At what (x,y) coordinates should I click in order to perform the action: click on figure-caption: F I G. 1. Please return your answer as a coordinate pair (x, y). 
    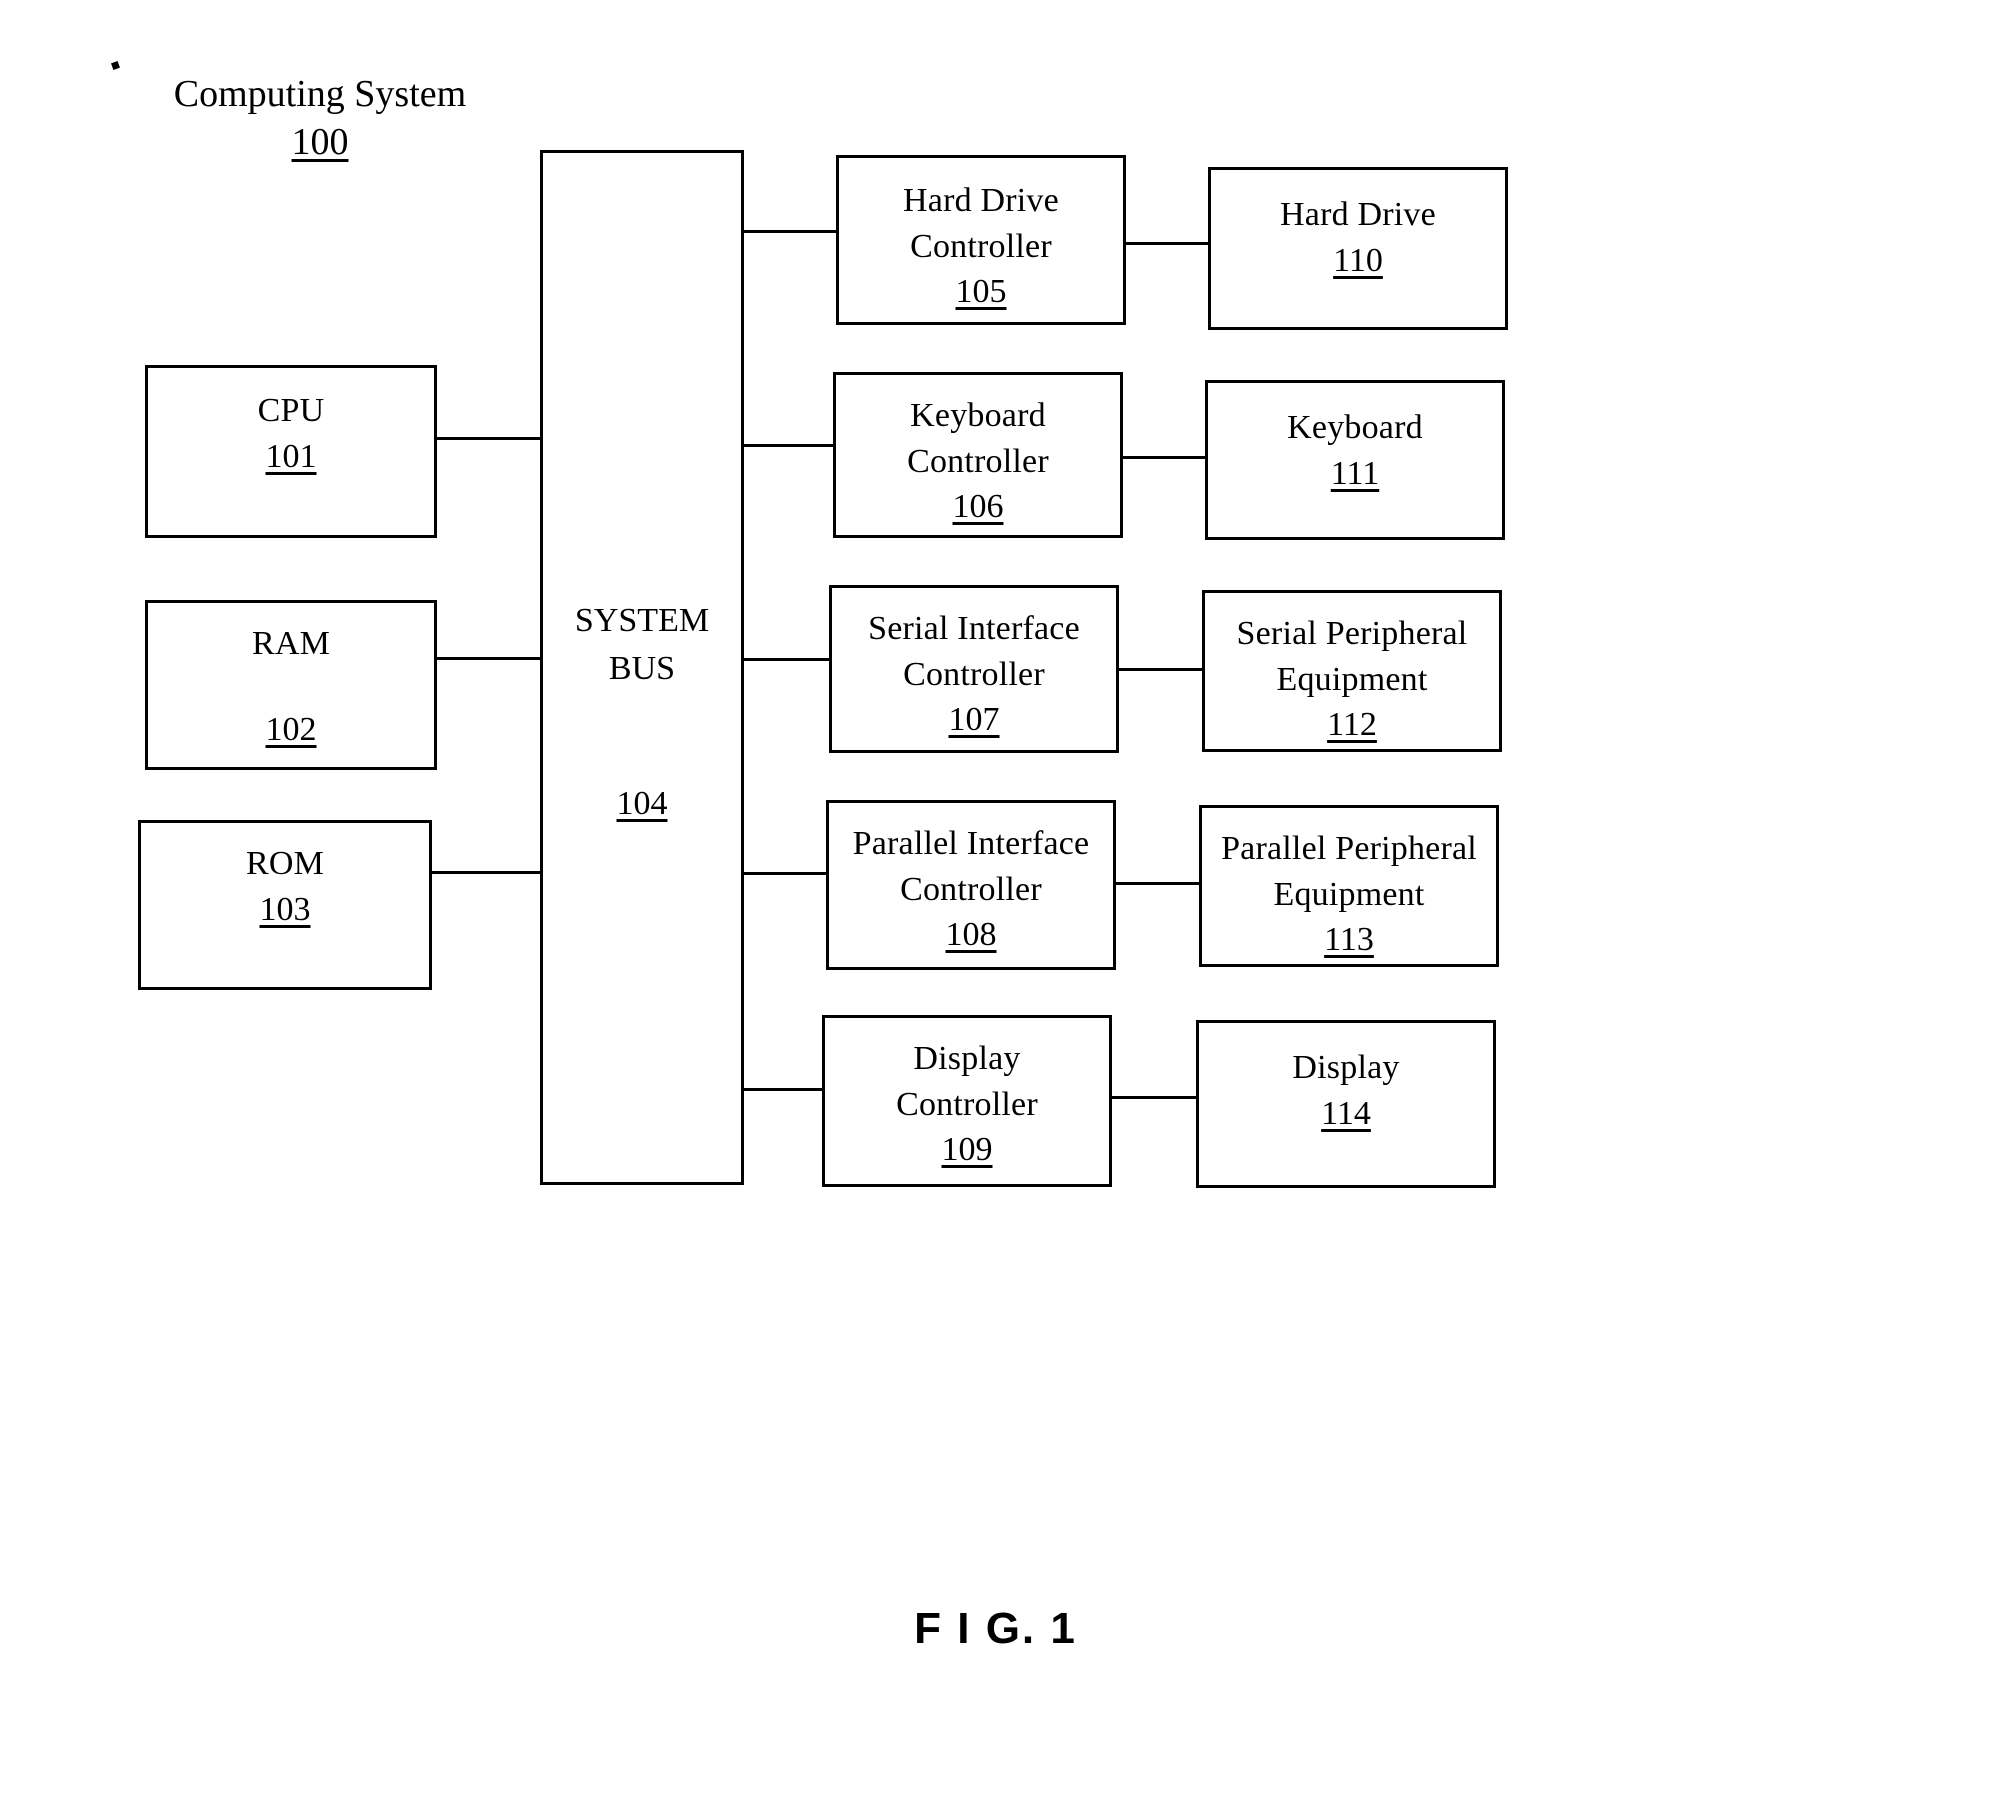
    Looking at the image, I should click on (995, 1628).